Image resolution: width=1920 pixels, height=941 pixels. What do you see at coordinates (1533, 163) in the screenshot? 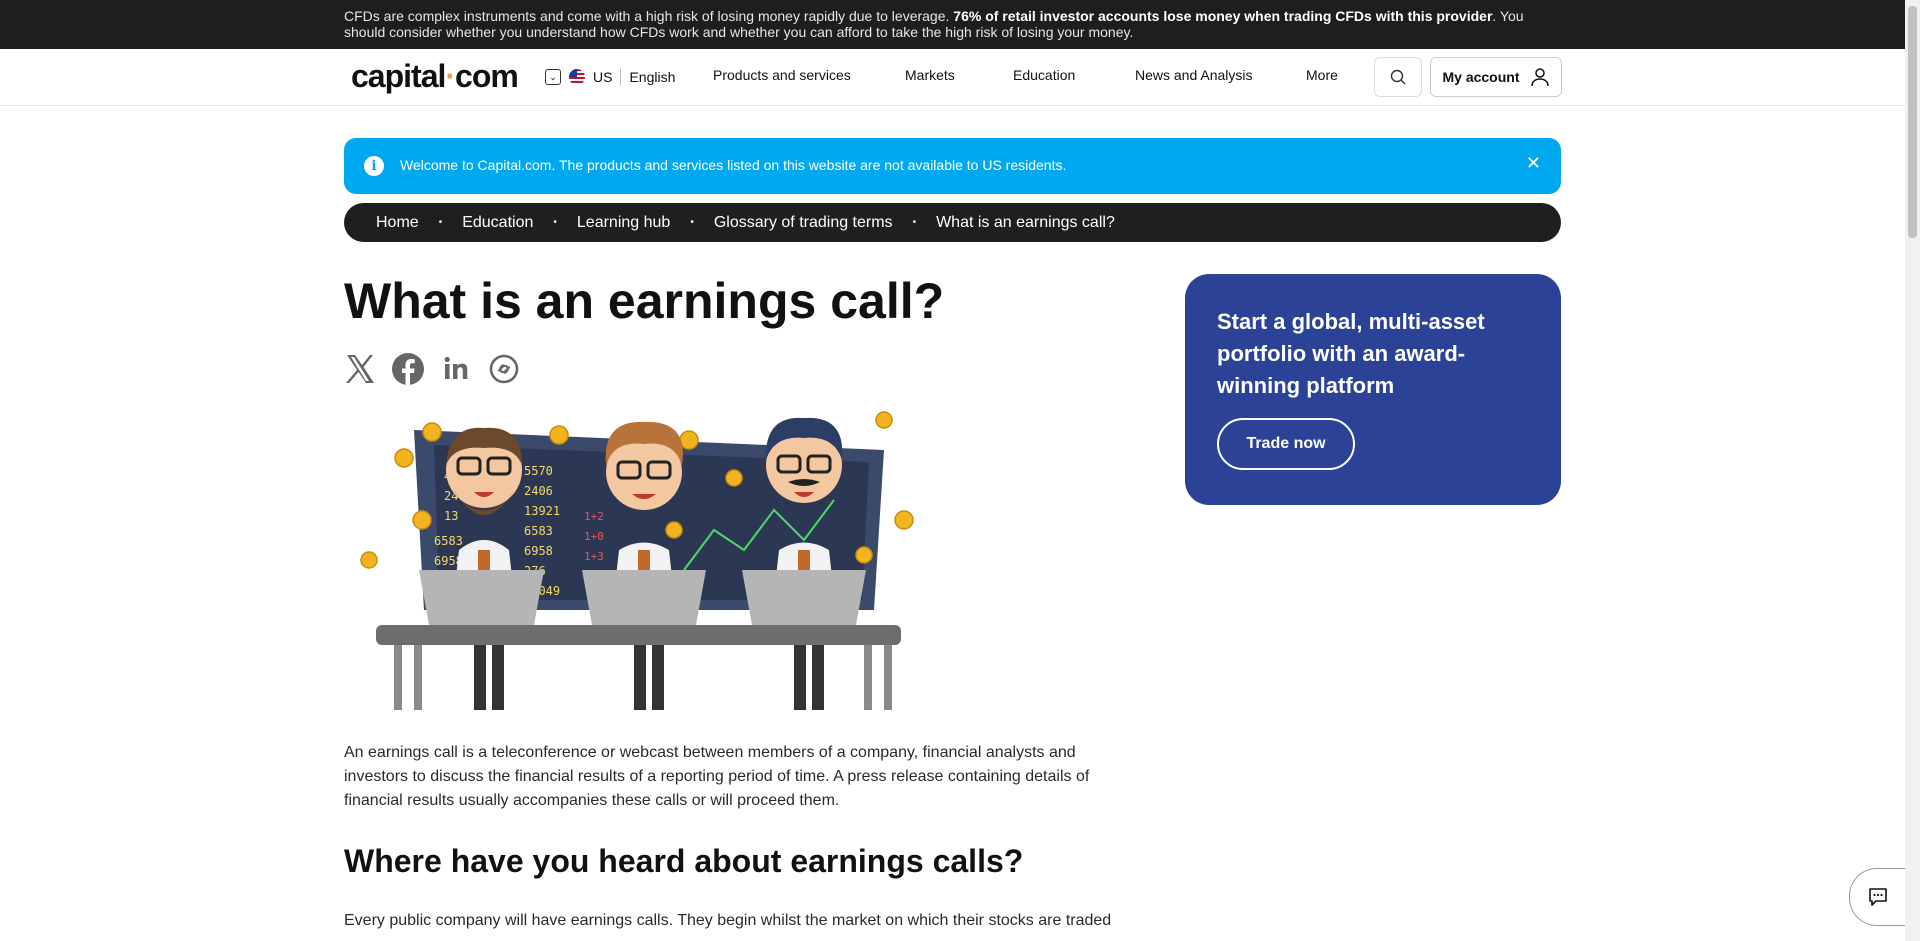
I see `close-icon: ✕` at bounding box center [1533, 163].